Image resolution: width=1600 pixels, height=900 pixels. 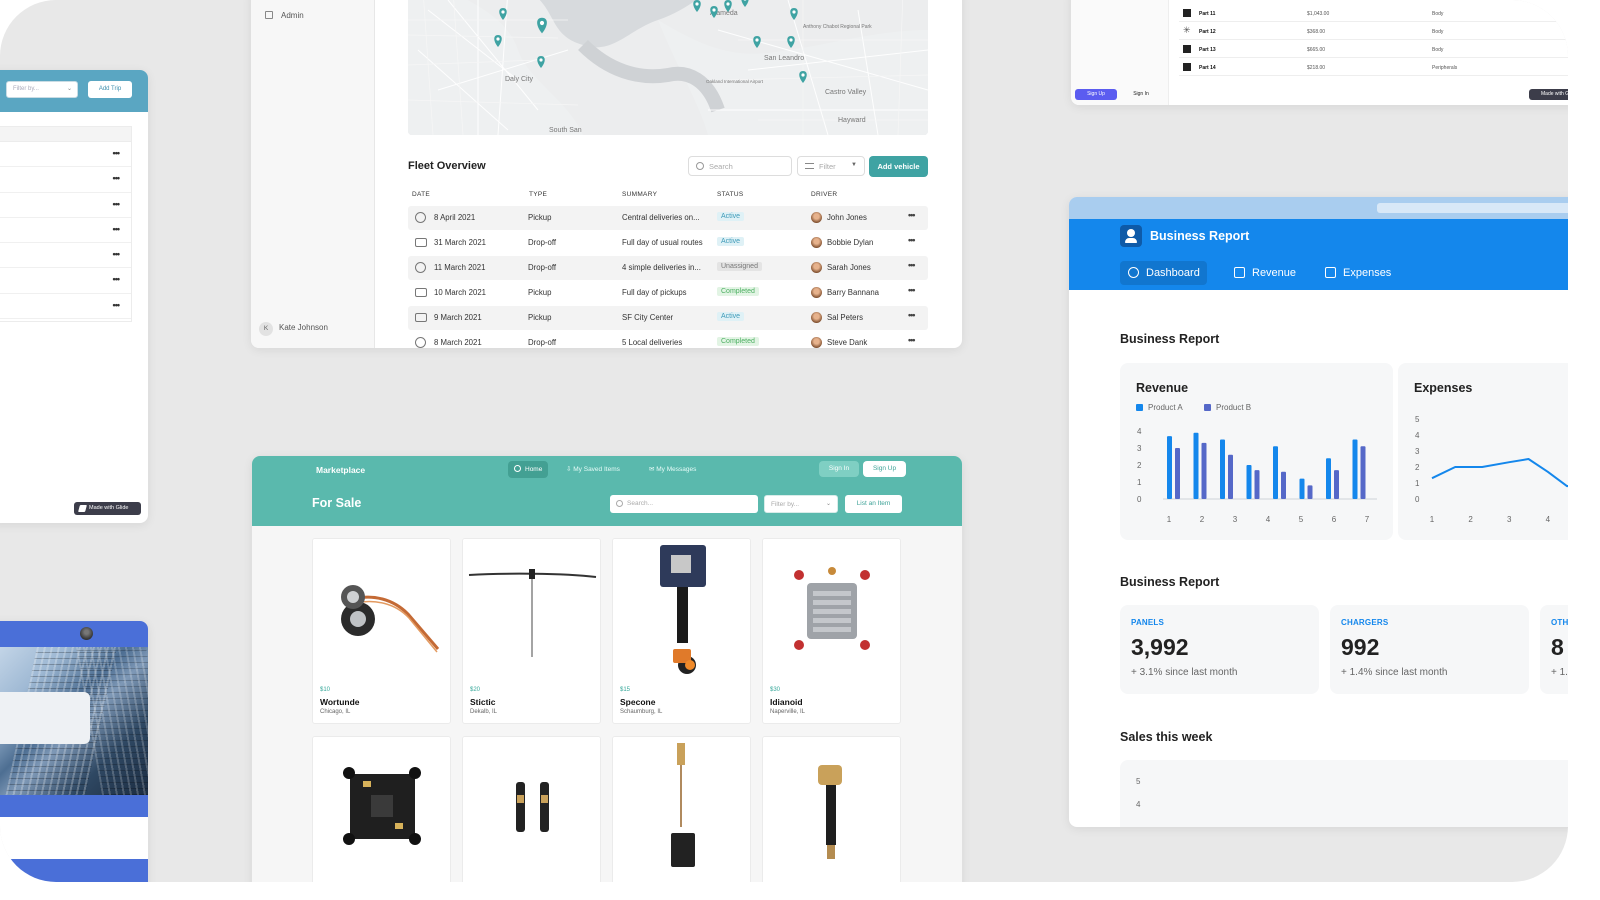 I want to click on x-tick-label: 3, so click(x=1235, y=519).